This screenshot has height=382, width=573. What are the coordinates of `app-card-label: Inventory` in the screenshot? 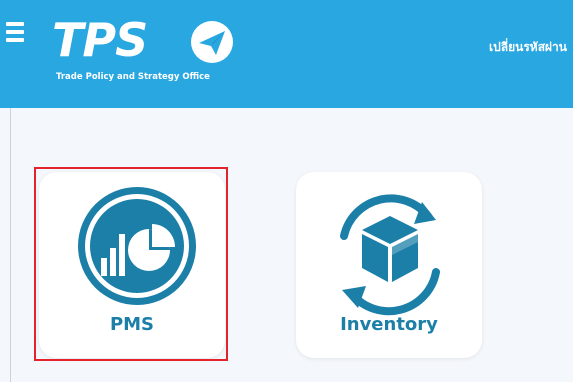 It's located at (389, 324).